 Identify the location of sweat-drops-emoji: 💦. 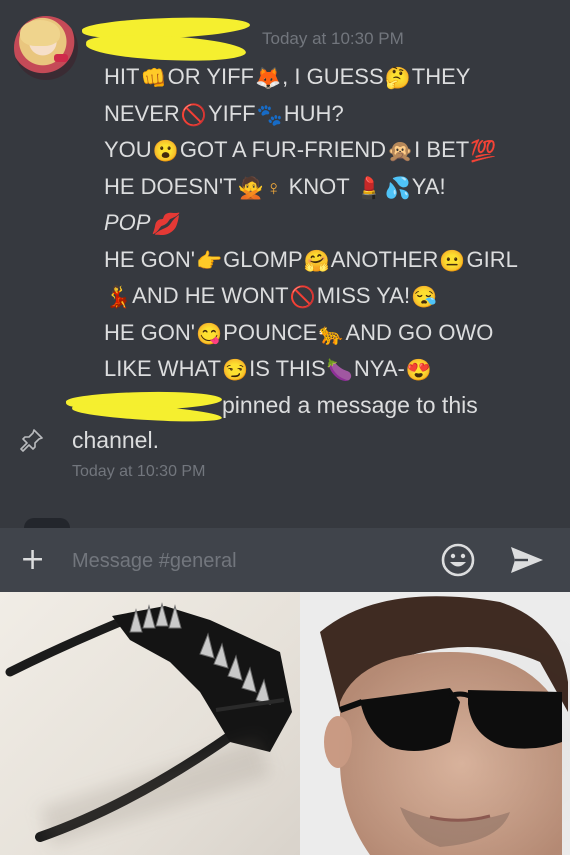
(397, 188).